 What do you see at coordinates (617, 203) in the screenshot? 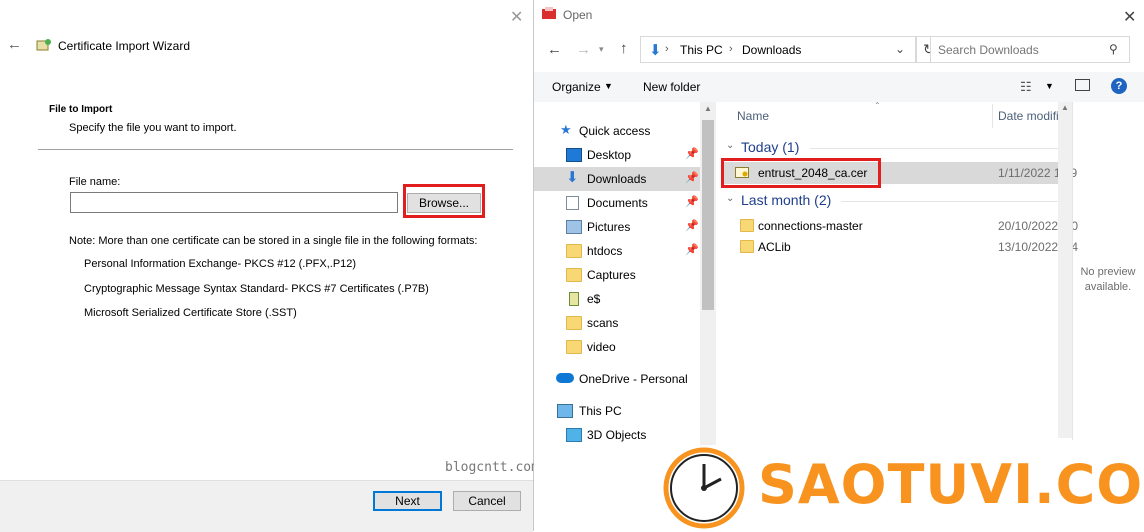
I see `nav-item-documents: Documents 📌` at bounding box center [617, 203].